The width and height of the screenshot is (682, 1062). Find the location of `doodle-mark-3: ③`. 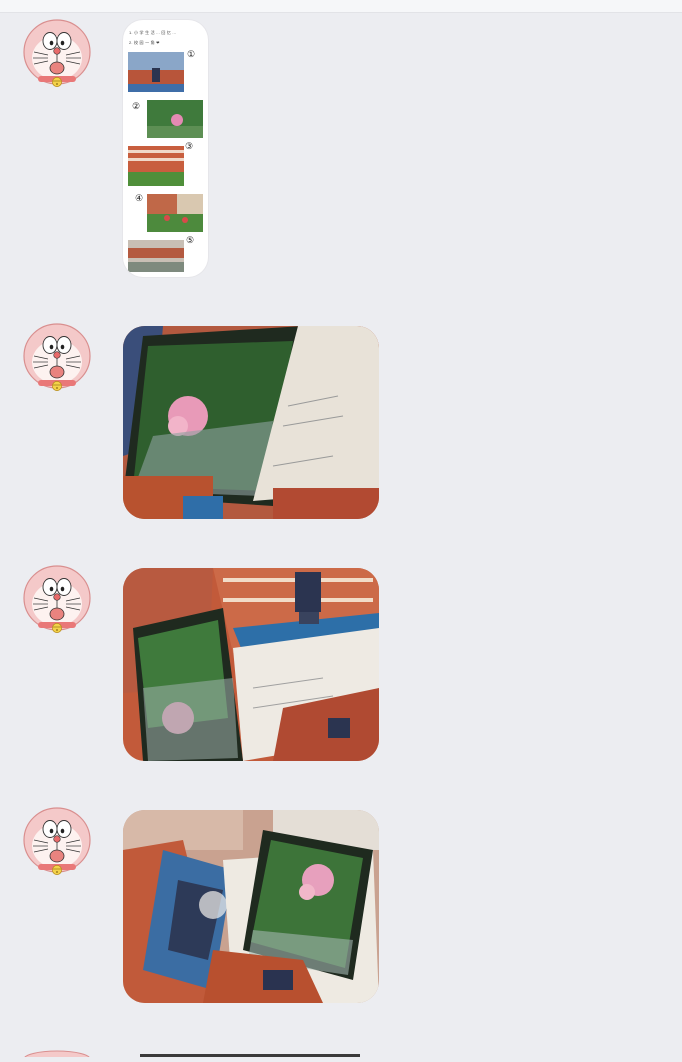

doodle-mark-3: ③ is located at coordinates (189, 146).